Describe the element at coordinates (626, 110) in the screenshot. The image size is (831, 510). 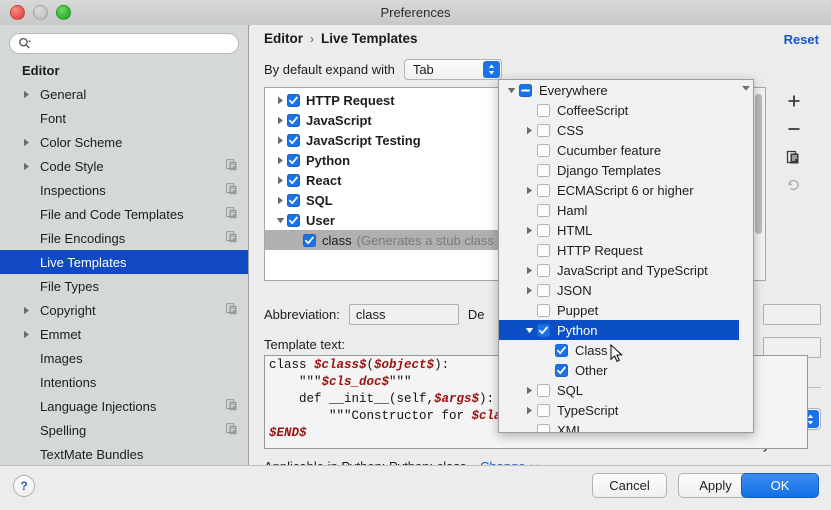
I see `context-option-coffeescript: CoffeeScript` at that location.